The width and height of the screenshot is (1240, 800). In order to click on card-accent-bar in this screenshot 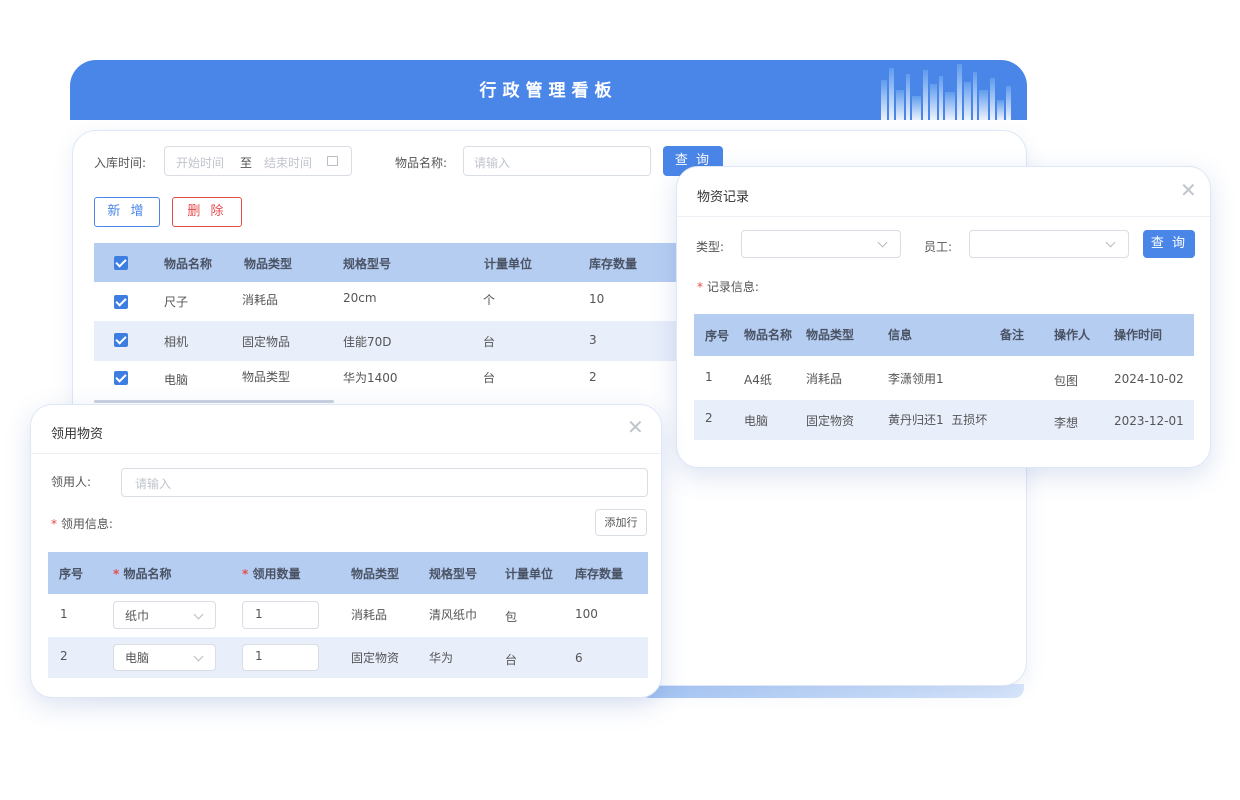, I will do `click(832, 691)`.